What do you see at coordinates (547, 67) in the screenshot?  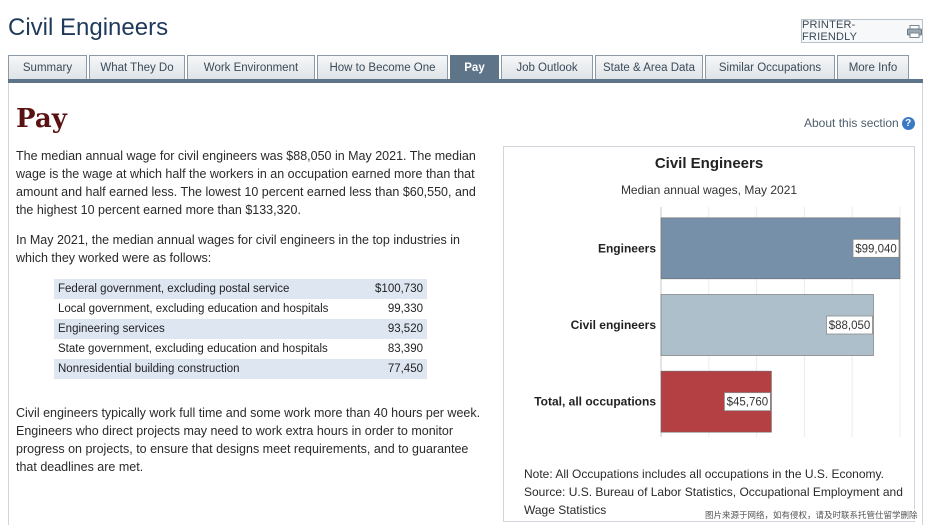 I see `tab-job-outlook: Job Outlook` at bounding box center [547, 67].